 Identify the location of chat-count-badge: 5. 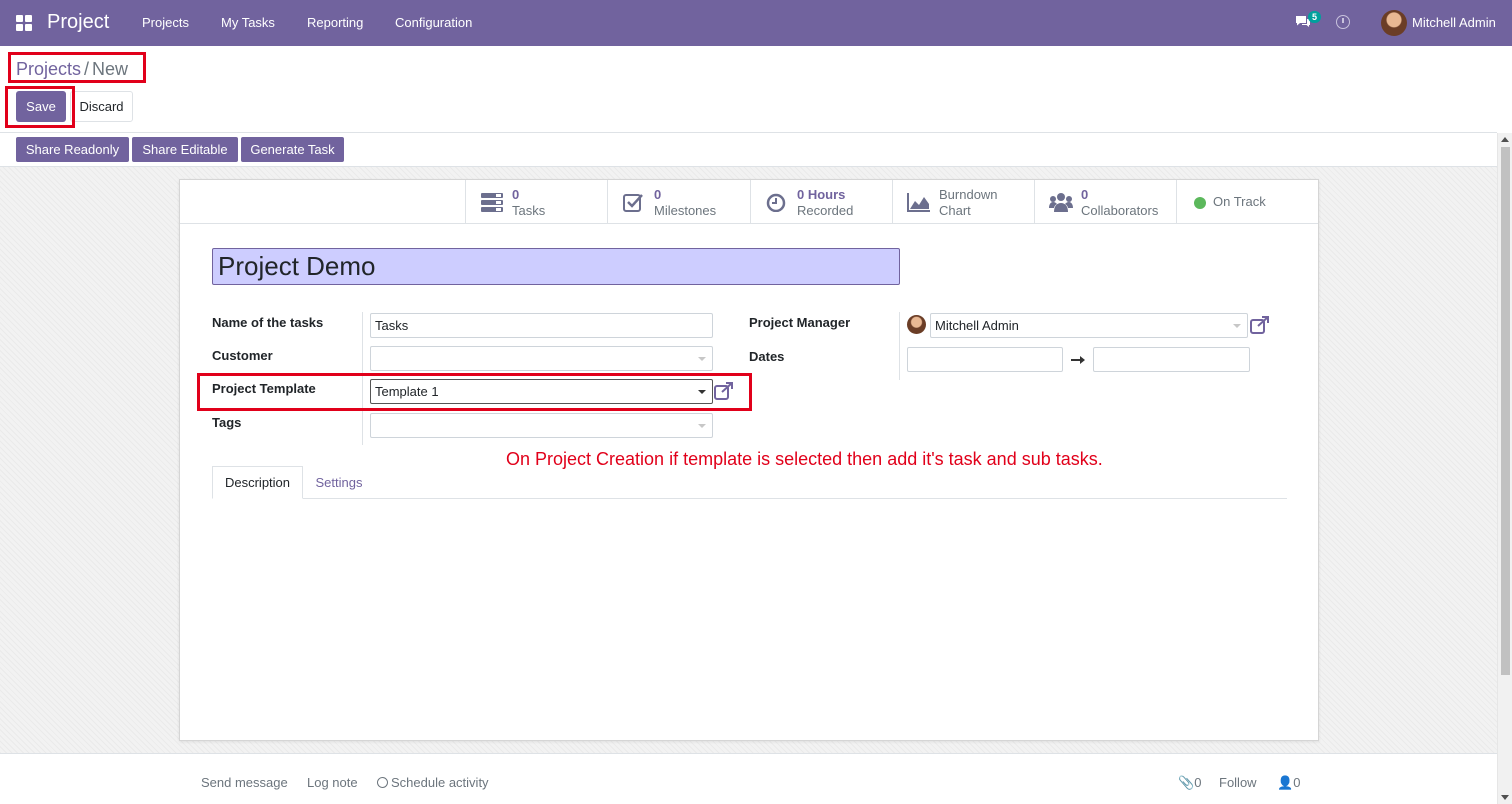
(1315, 17).